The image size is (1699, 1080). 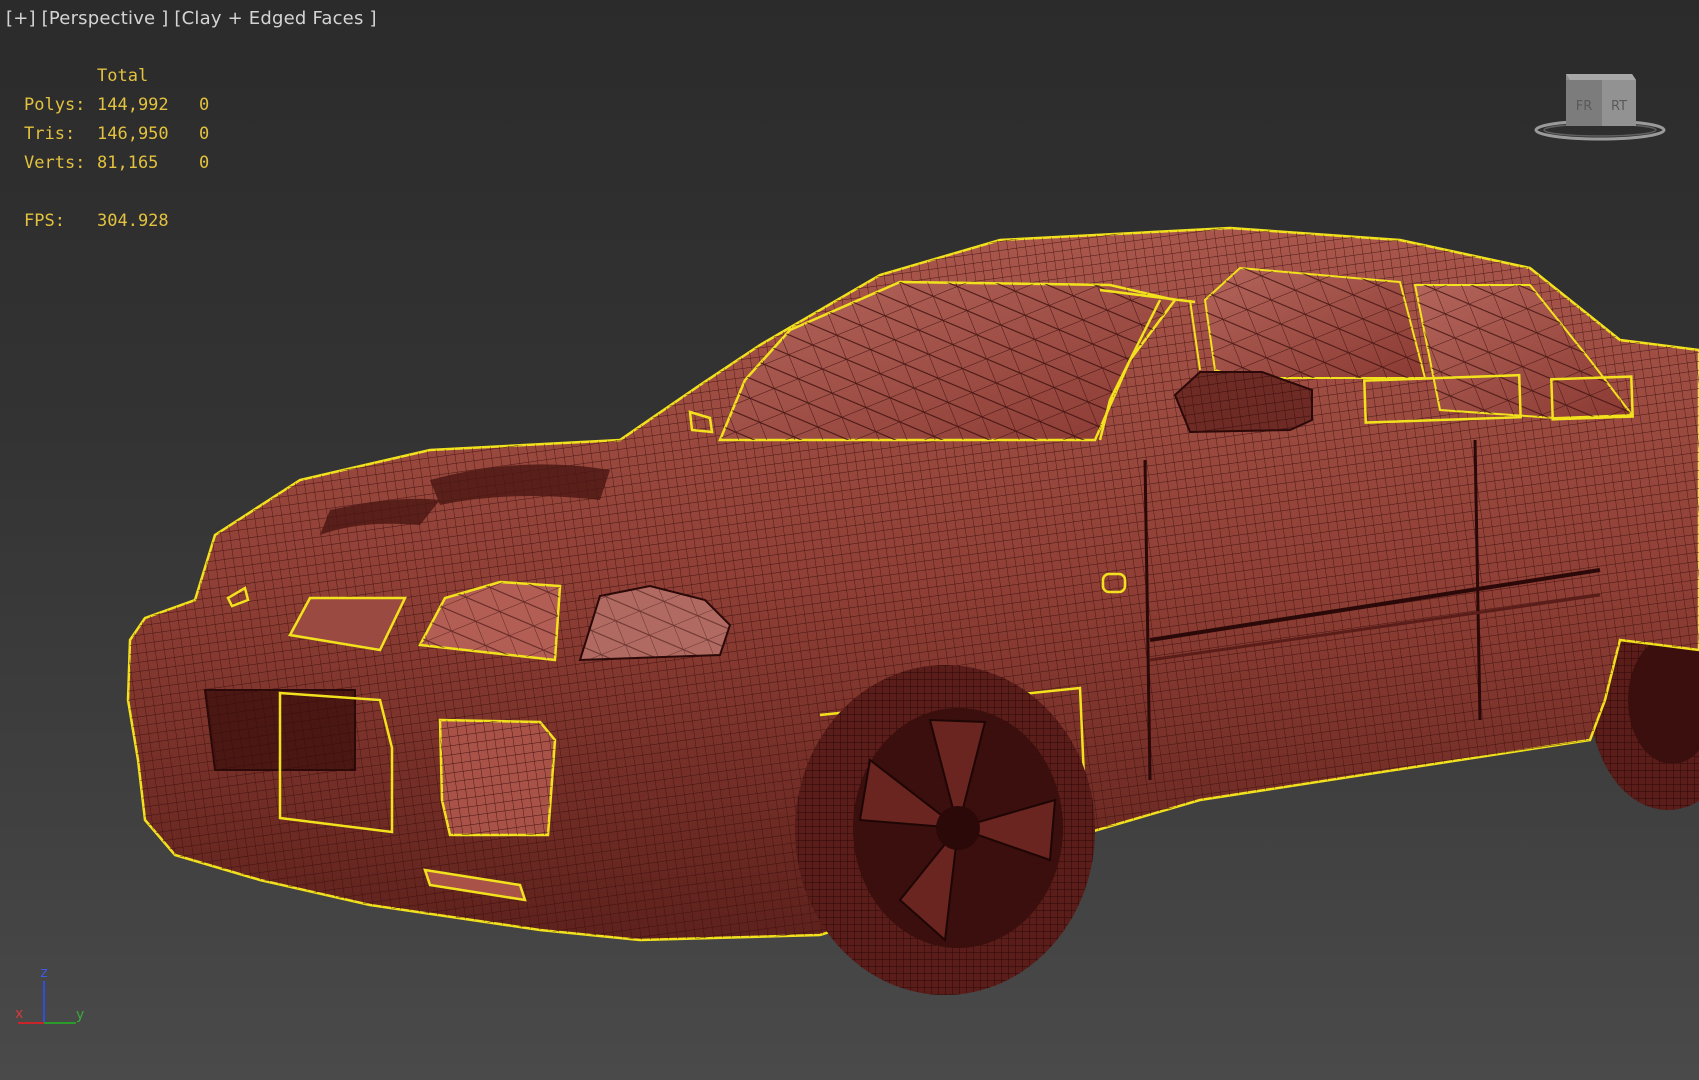 What do you see at coordinates (1584, 106) in the screenshot?
I see `viewcube-left-face: FR` at bounding box center [1584, 106].